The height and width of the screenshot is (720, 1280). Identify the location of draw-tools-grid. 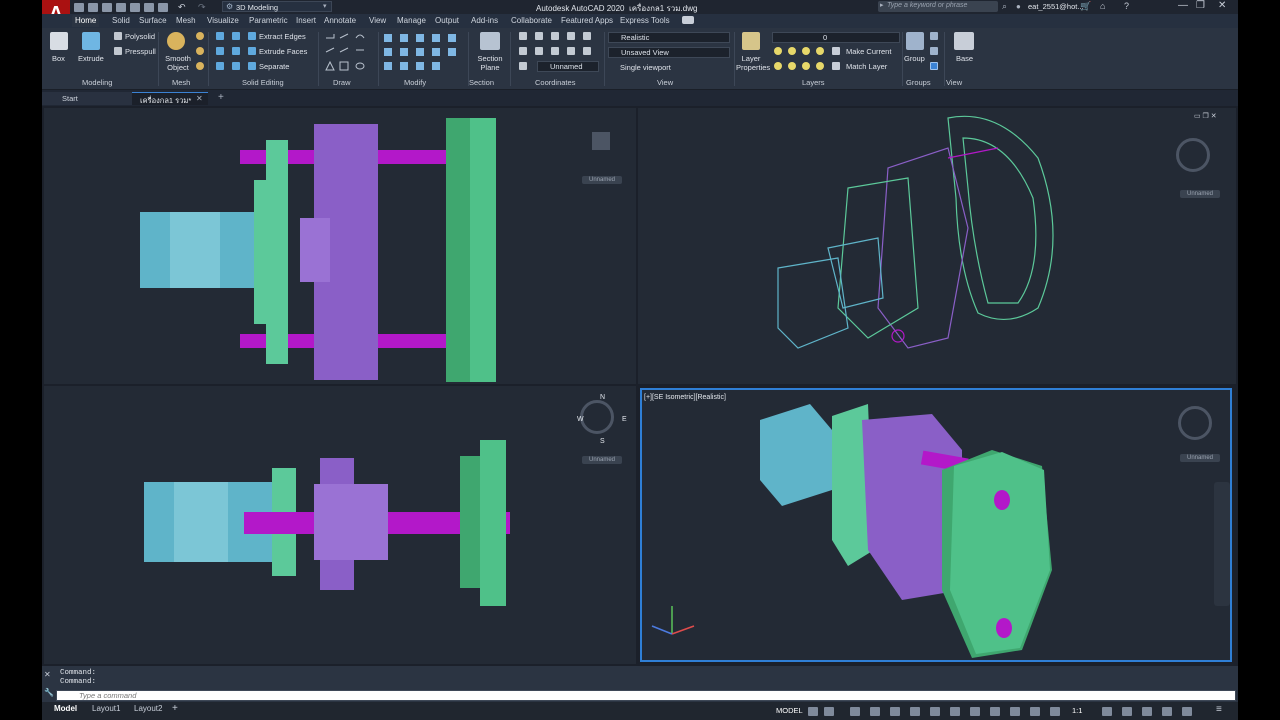
(349, 52).